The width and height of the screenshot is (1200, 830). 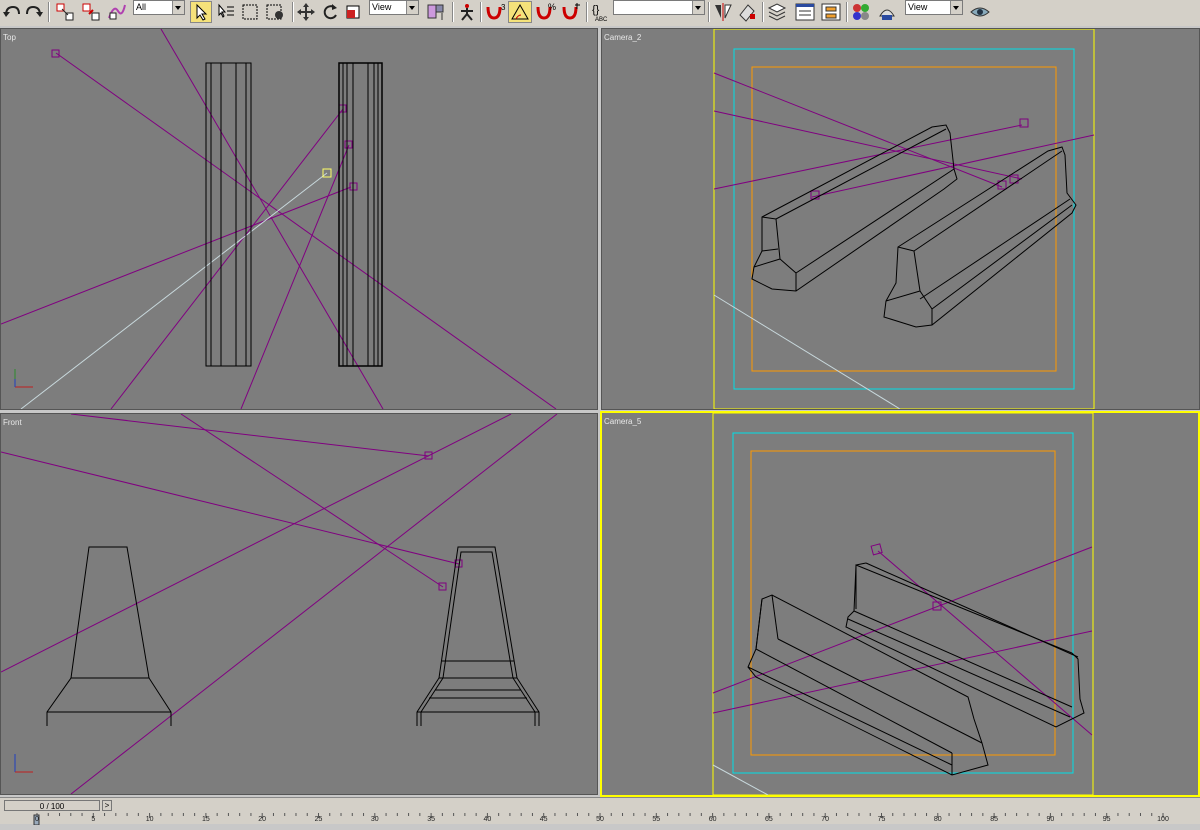 I want to click on track-tick-label: 85, so click(x=994, y=819).